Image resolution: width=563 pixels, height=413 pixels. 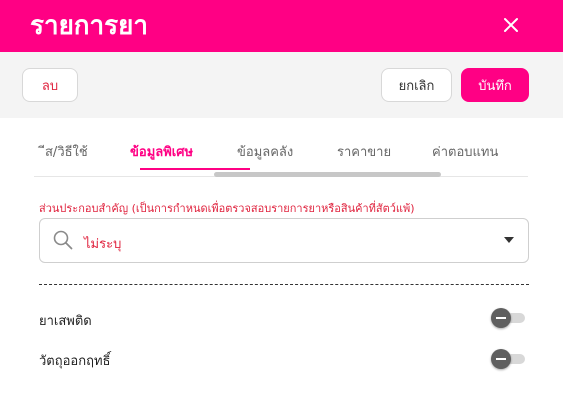 What do you see at coordinates (63, 240) in the screenshot?
I see `search-icon` at bounding box center [63, 240].